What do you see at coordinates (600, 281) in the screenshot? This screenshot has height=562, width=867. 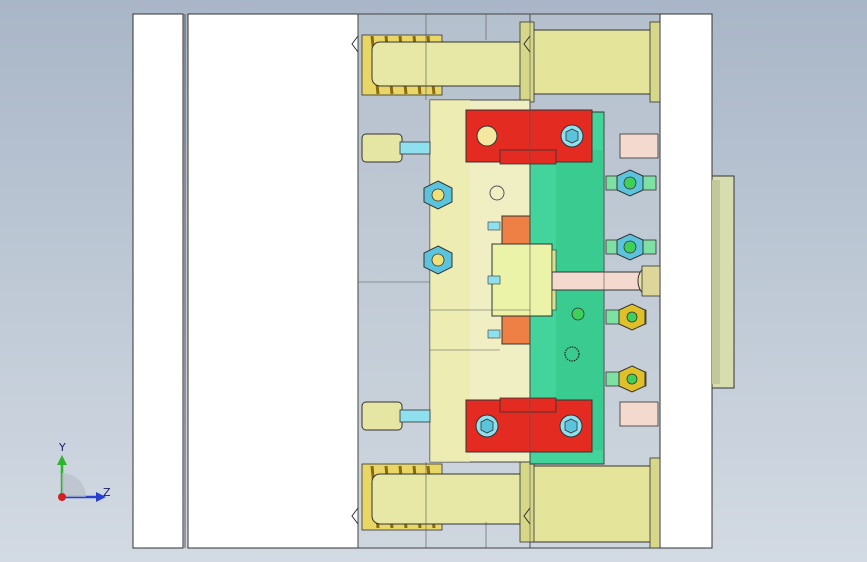 I see `sprue-bushing` at bounding box center [600, 281].